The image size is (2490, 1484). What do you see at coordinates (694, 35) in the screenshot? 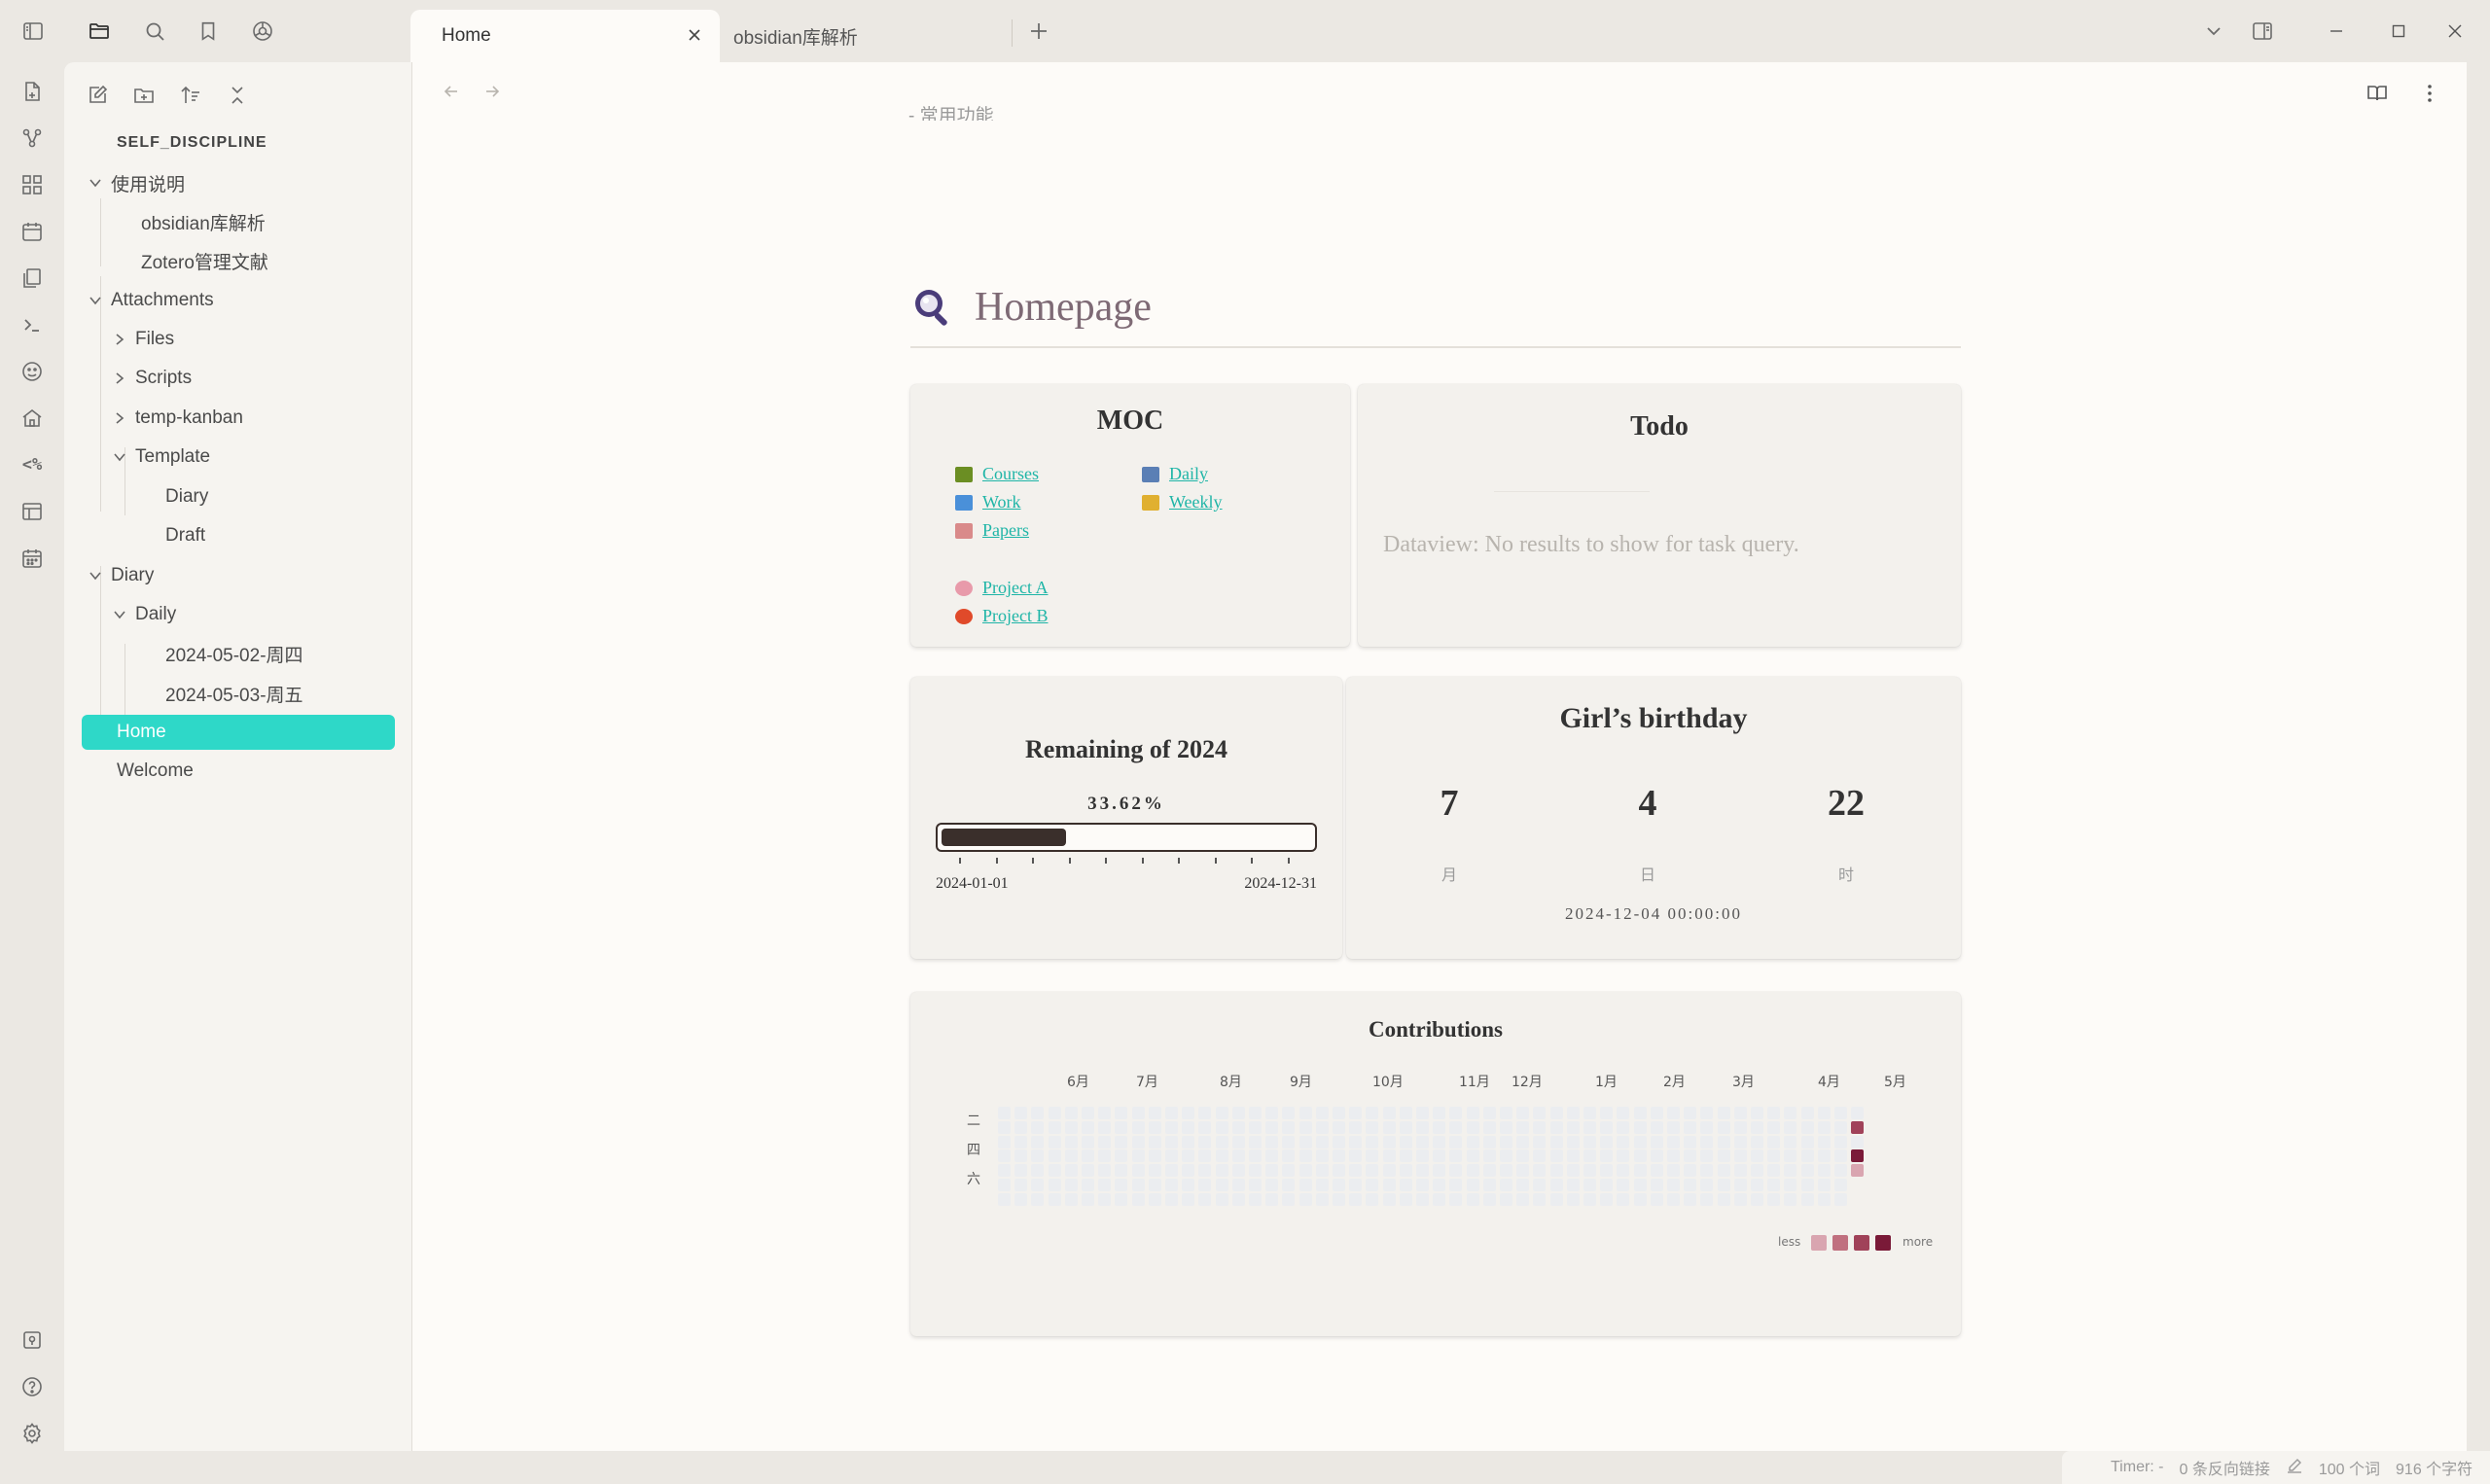
I see `close-icon` at bounding box center [694, 35].